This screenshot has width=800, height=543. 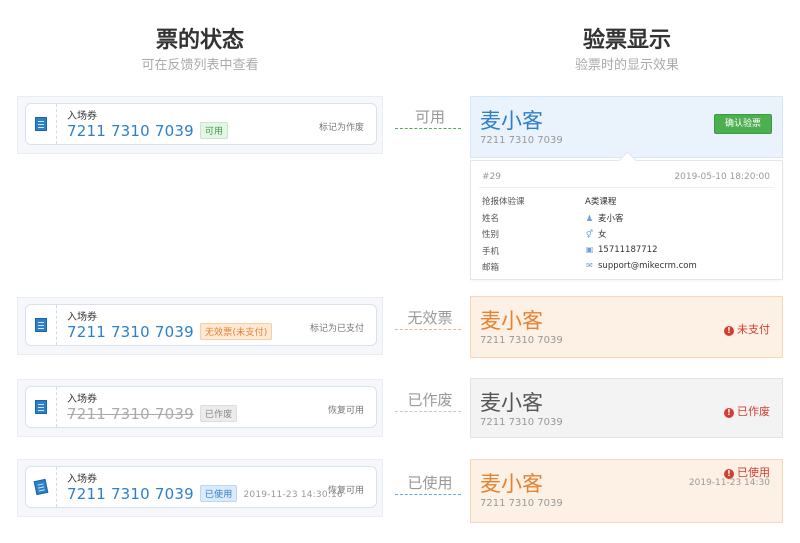 I want to click on ticket-number: 7211 7310 7039 已作废, so click(x=152, y=414).